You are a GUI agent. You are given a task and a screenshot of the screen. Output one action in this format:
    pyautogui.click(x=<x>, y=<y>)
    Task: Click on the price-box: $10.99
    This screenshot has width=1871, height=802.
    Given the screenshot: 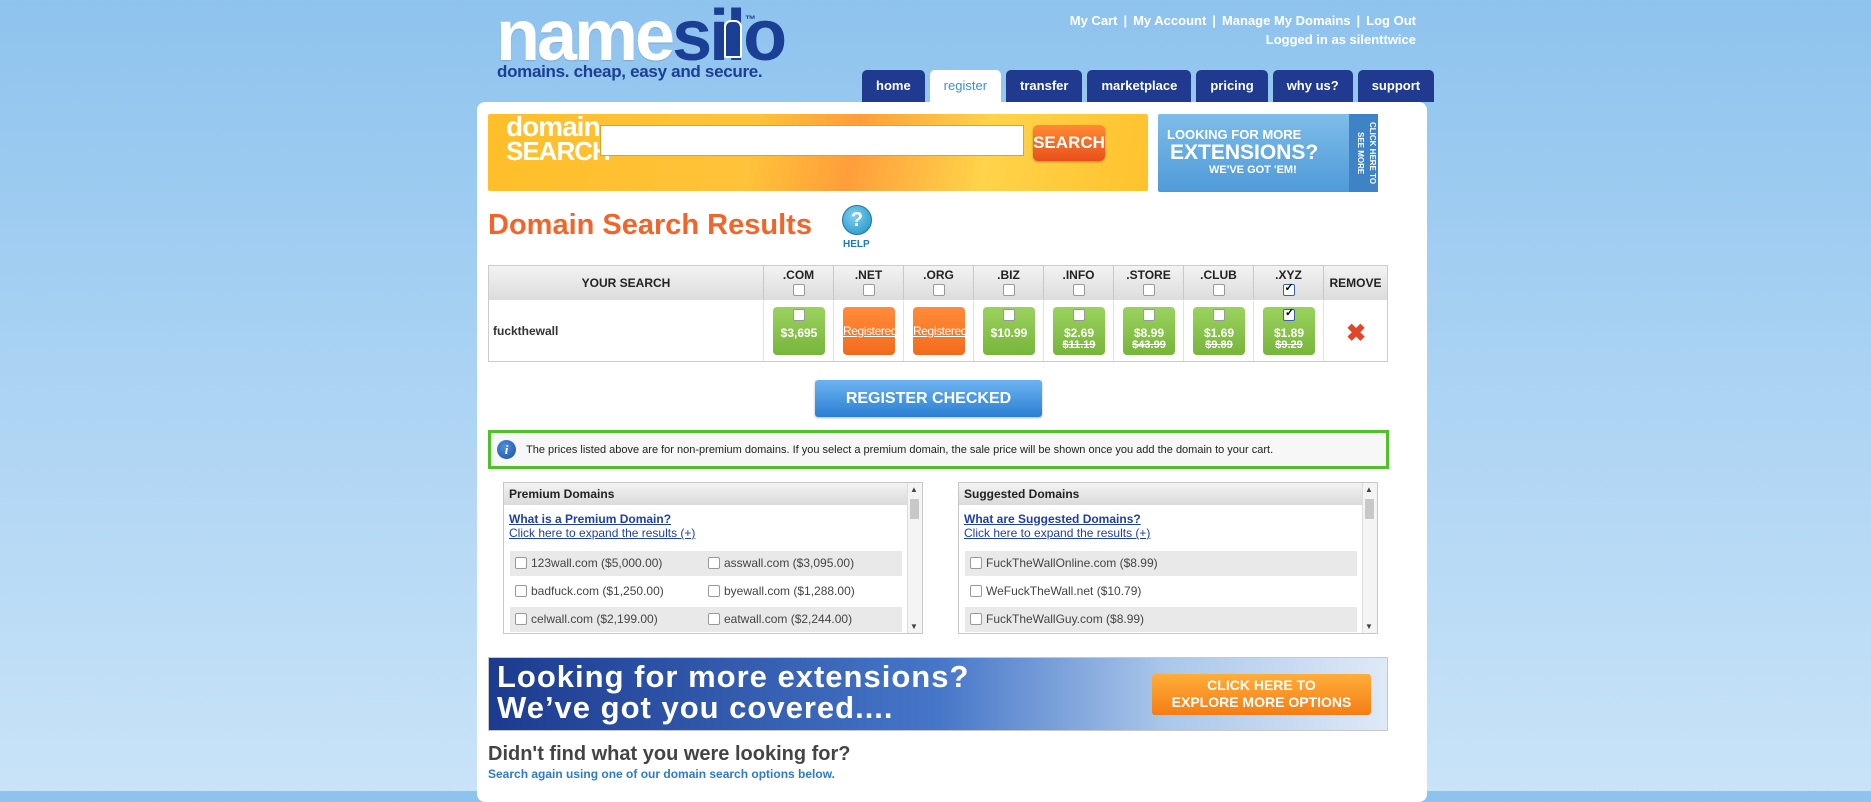 What is the action you would take?
    pyautogui.click(x=1009, y=331)
    